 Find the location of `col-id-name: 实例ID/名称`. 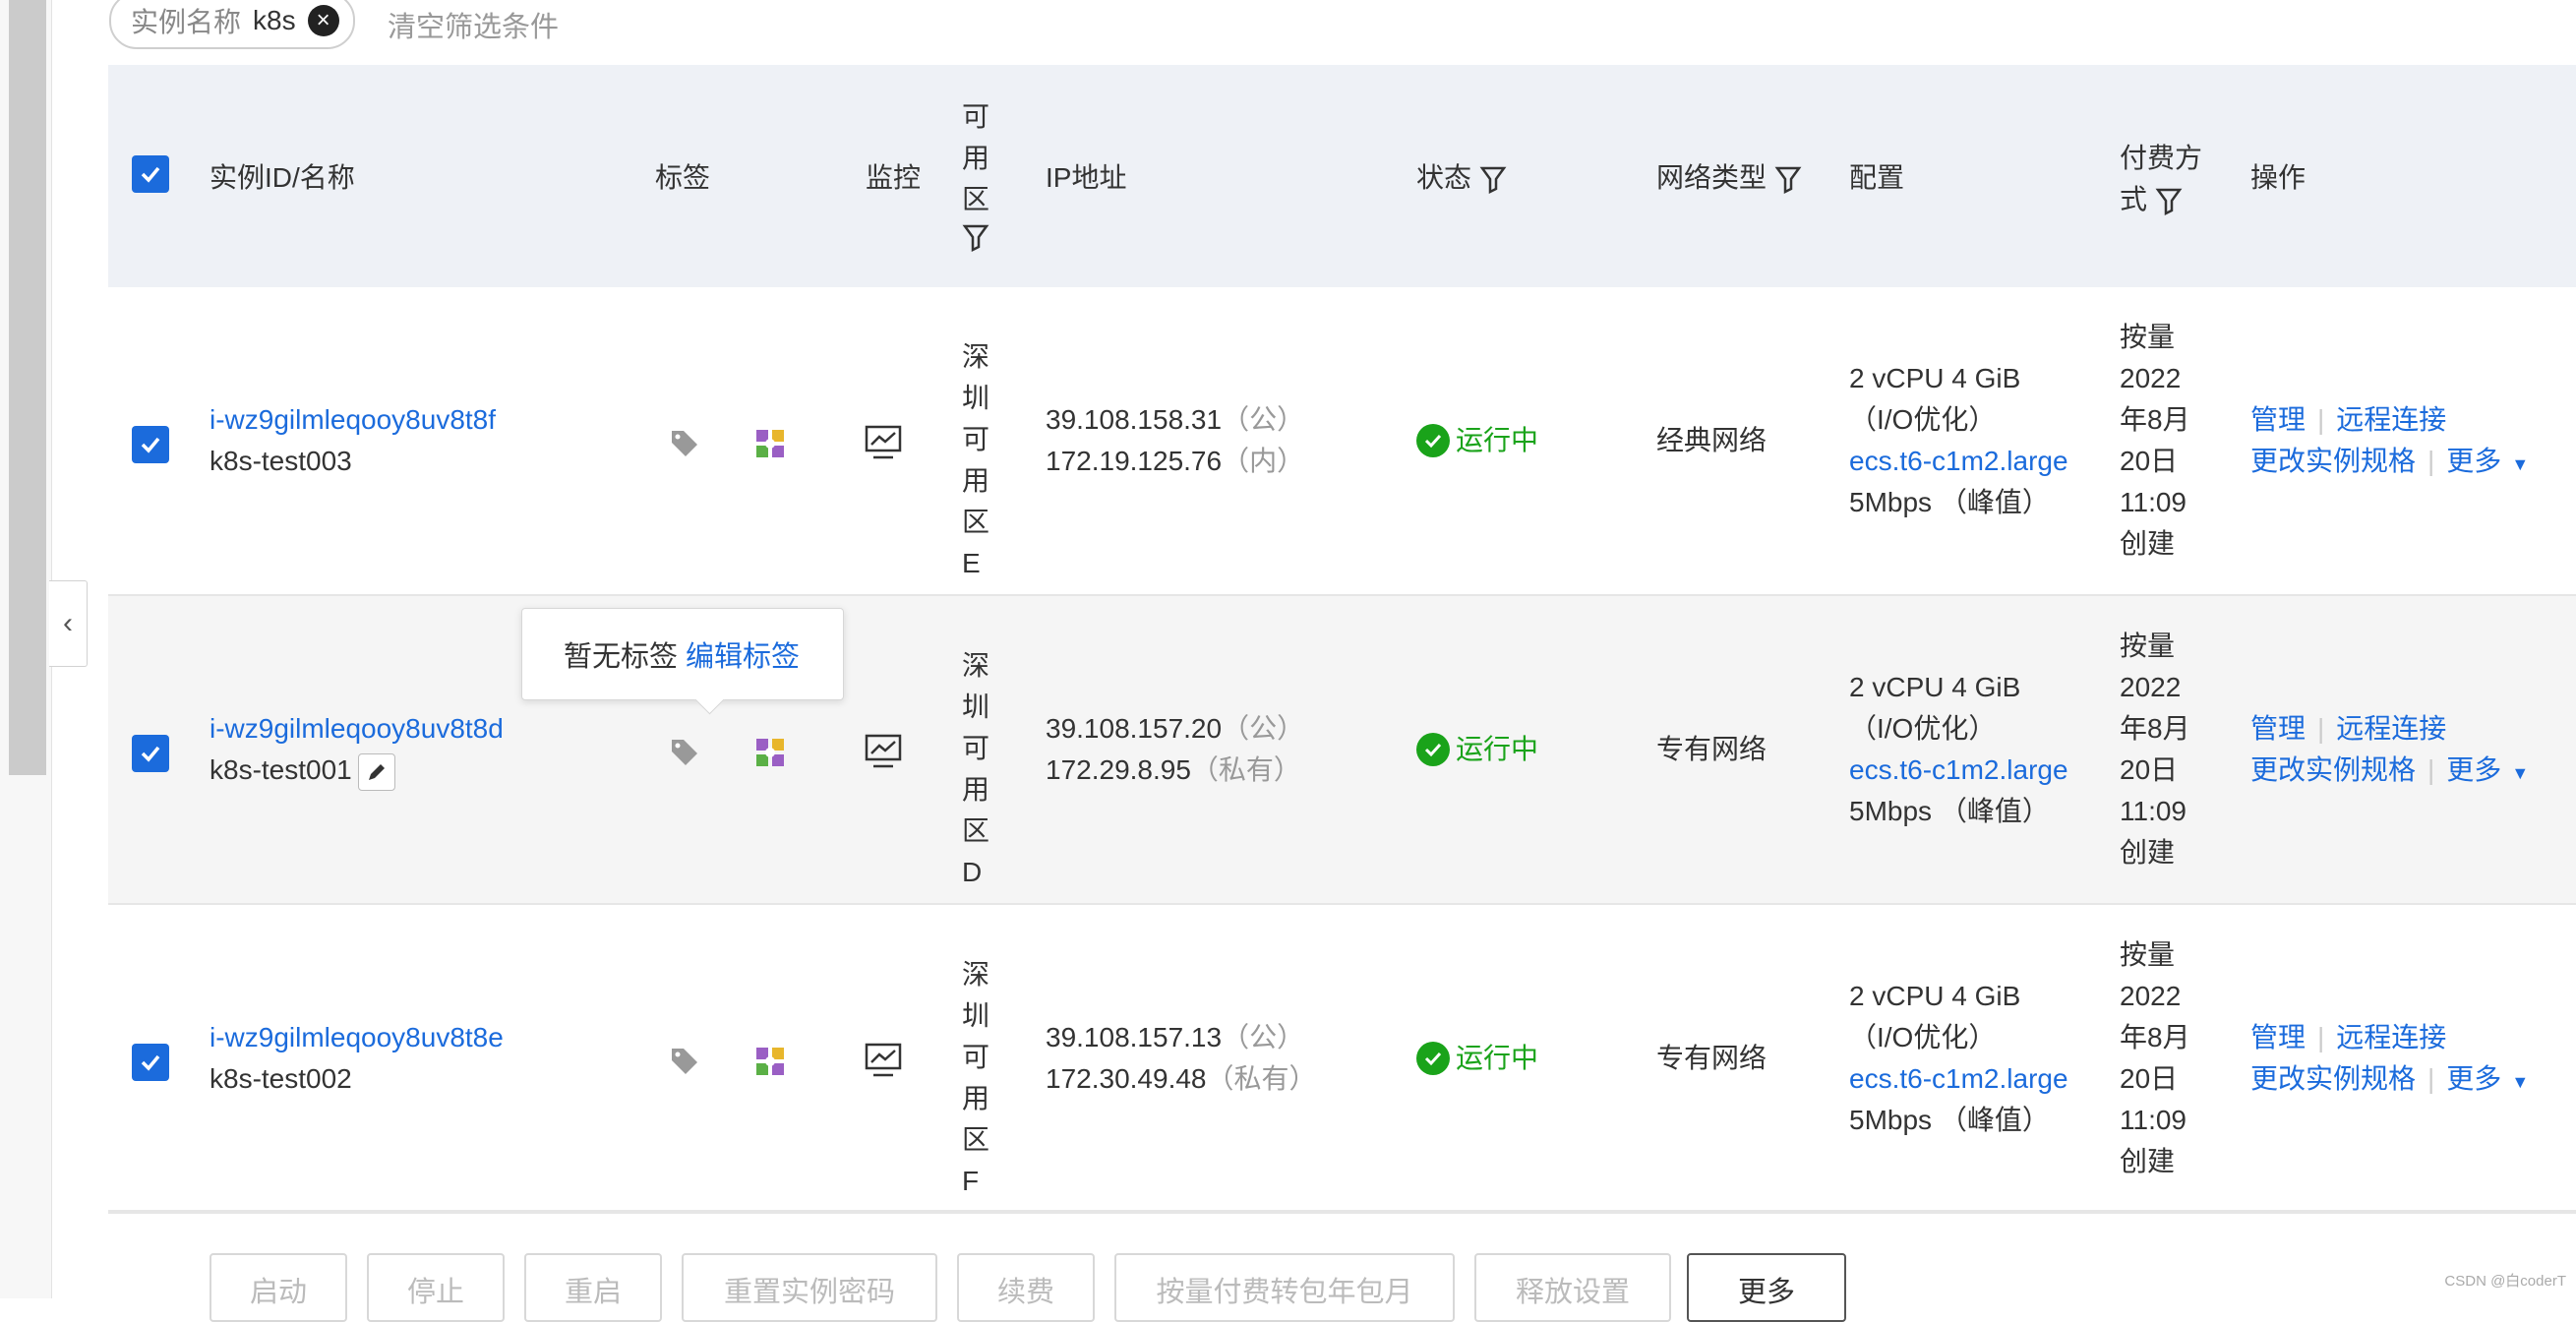

col-id-name: 实例ID/名称 is located at coordinates (282, 177).